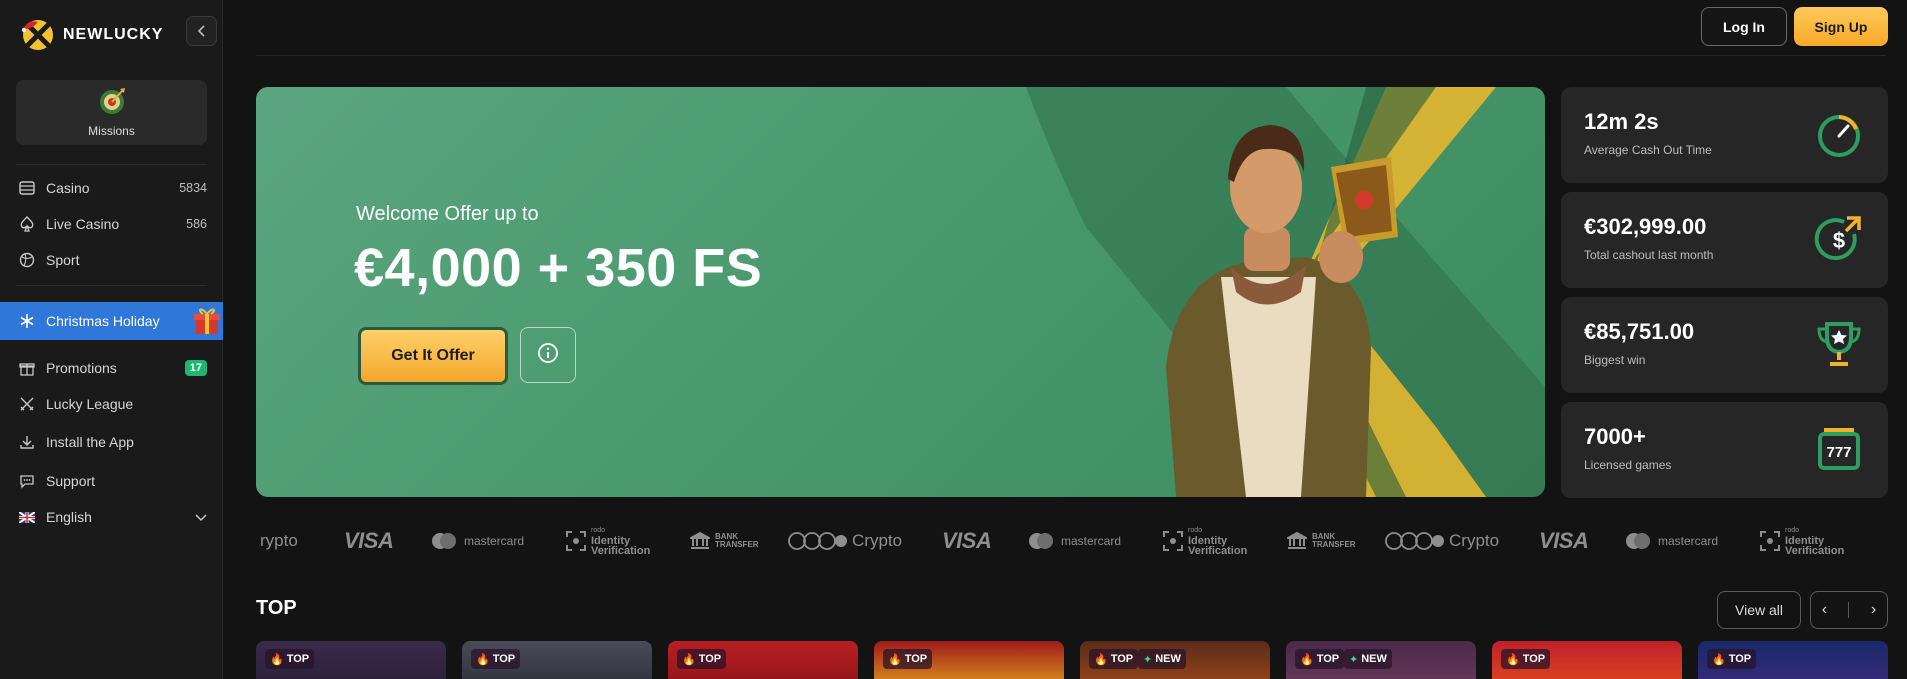  What do you see at coordinates (111, 224) in the screenshot?
I see `sidebar-item-live-casino: Live Casino 586` at bounding box center [111, 224].